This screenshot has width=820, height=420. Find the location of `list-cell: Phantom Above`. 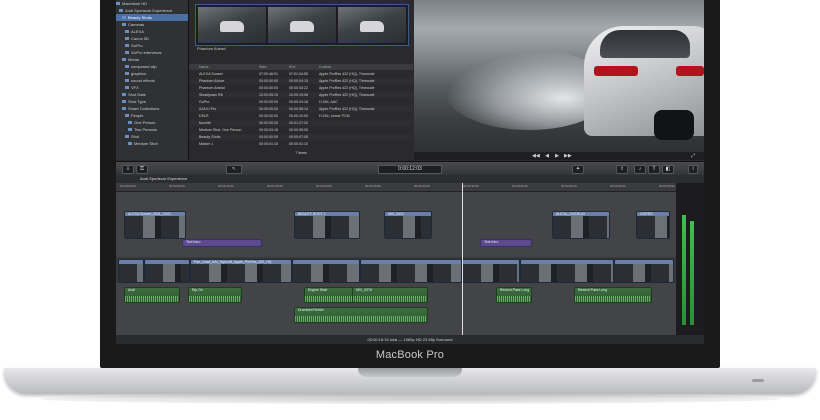

list-cell: Phantom Above is located at coordinates (212, 81).